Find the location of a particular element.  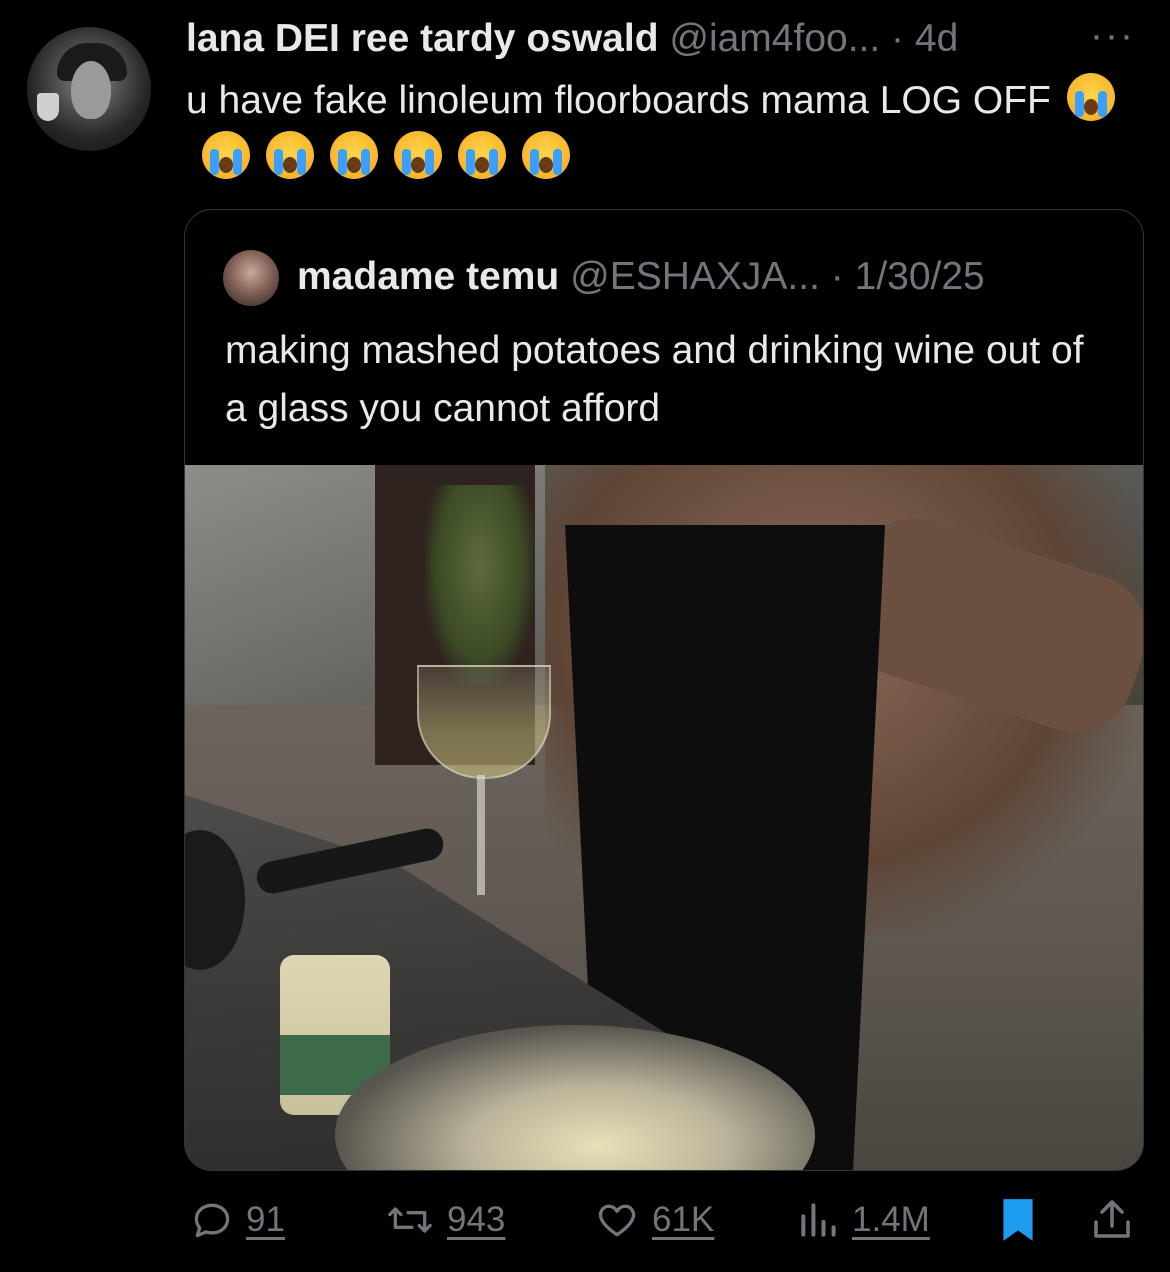

repost-button: 943 is located at coordinates (445, 1220).